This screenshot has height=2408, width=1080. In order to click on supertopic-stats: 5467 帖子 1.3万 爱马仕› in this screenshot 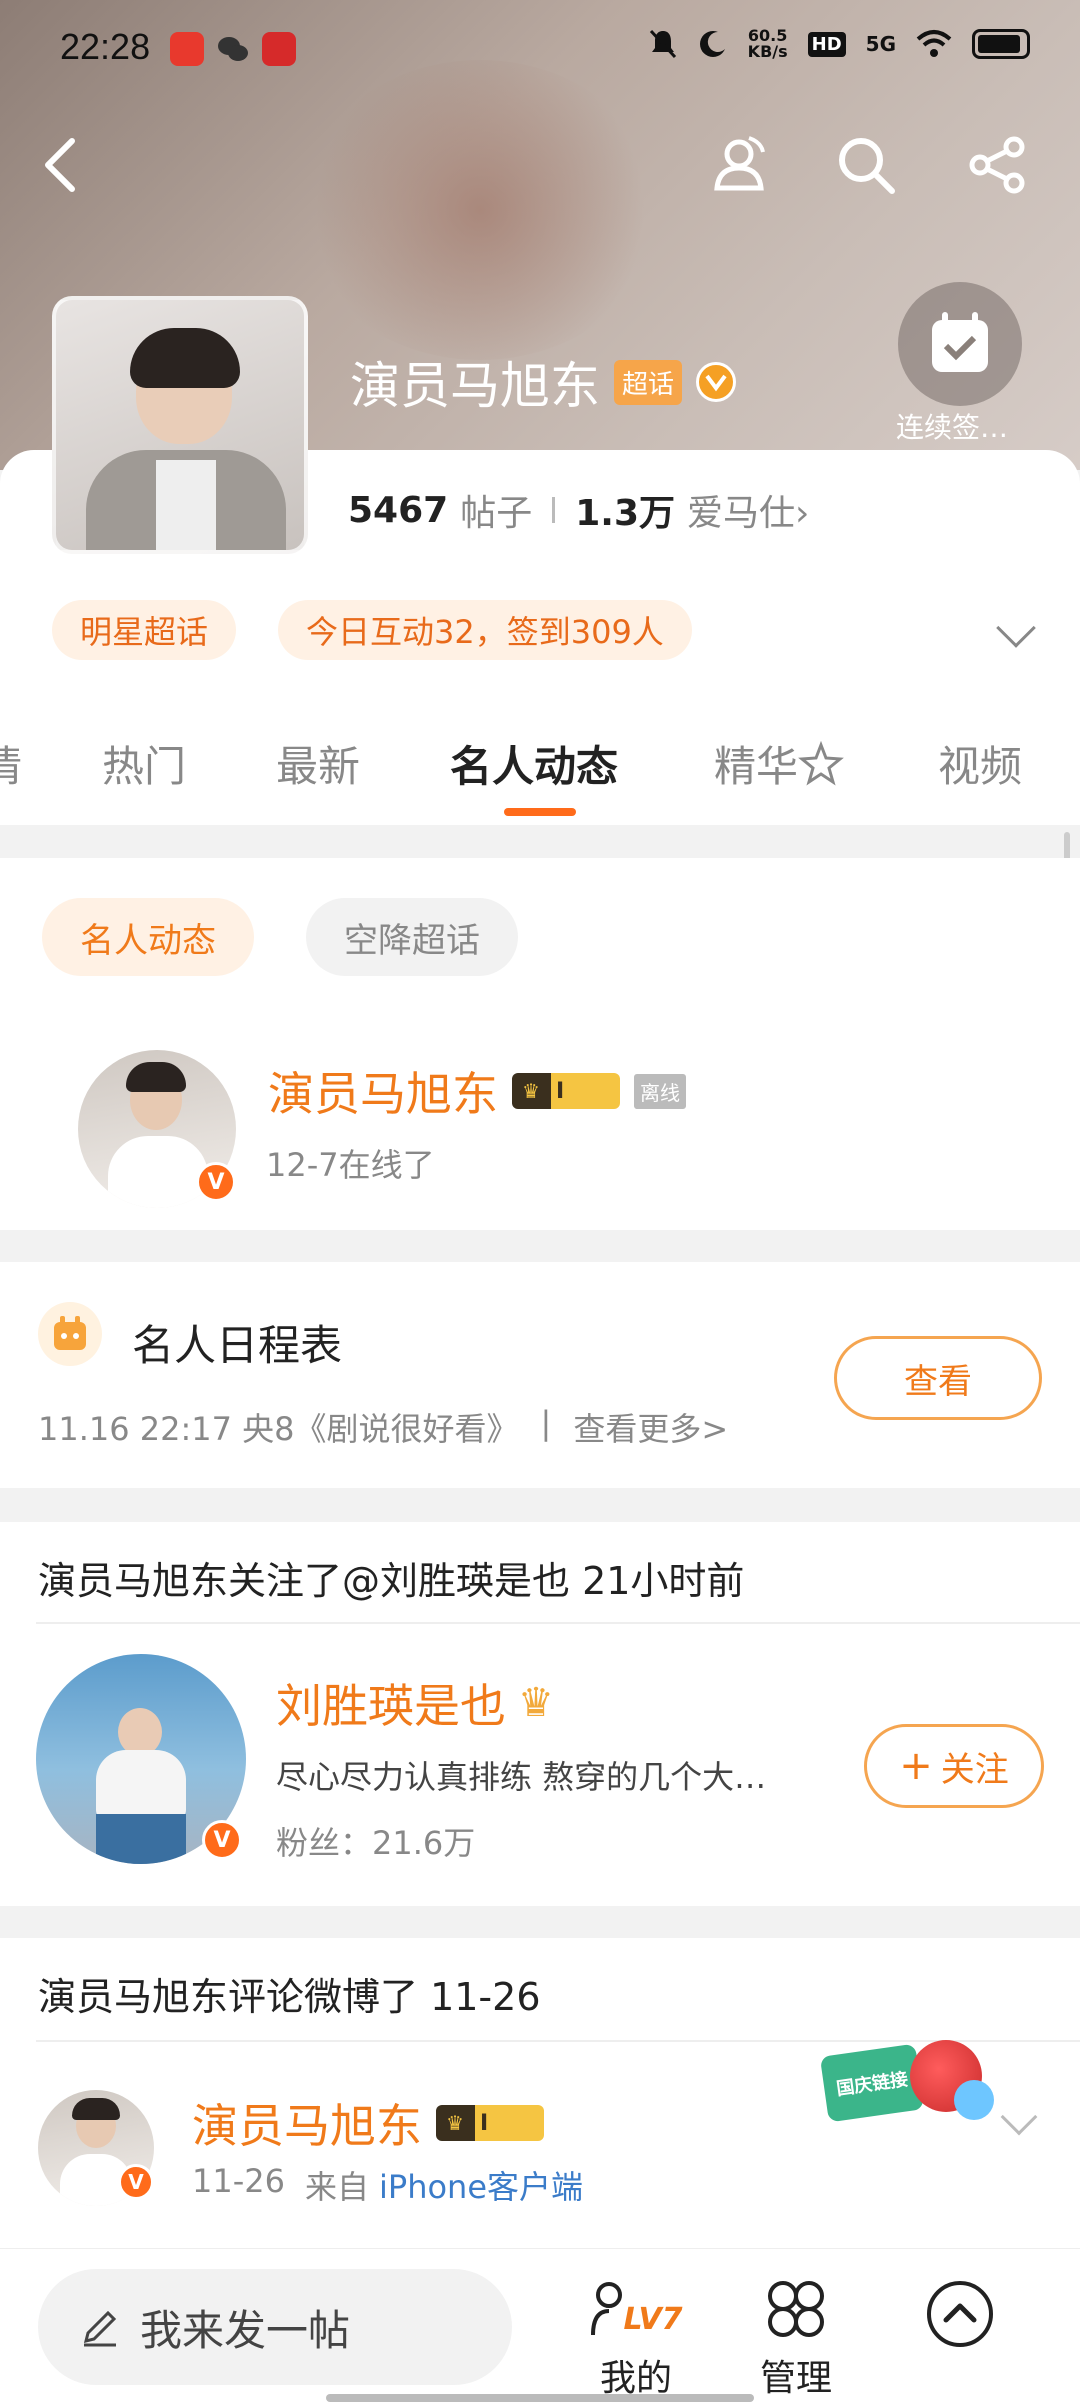, I will do `click(578, 510)`.